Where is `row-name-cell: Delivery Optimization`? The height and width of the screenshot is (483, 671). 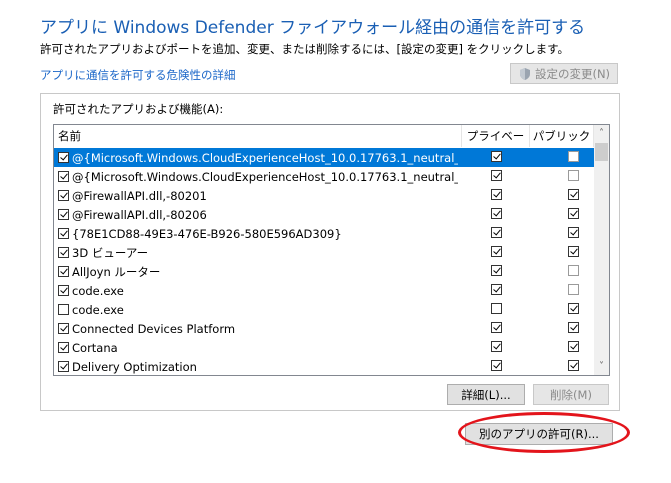
row-name-cell: Delivery Optimization is located at coordinates (258, 366).